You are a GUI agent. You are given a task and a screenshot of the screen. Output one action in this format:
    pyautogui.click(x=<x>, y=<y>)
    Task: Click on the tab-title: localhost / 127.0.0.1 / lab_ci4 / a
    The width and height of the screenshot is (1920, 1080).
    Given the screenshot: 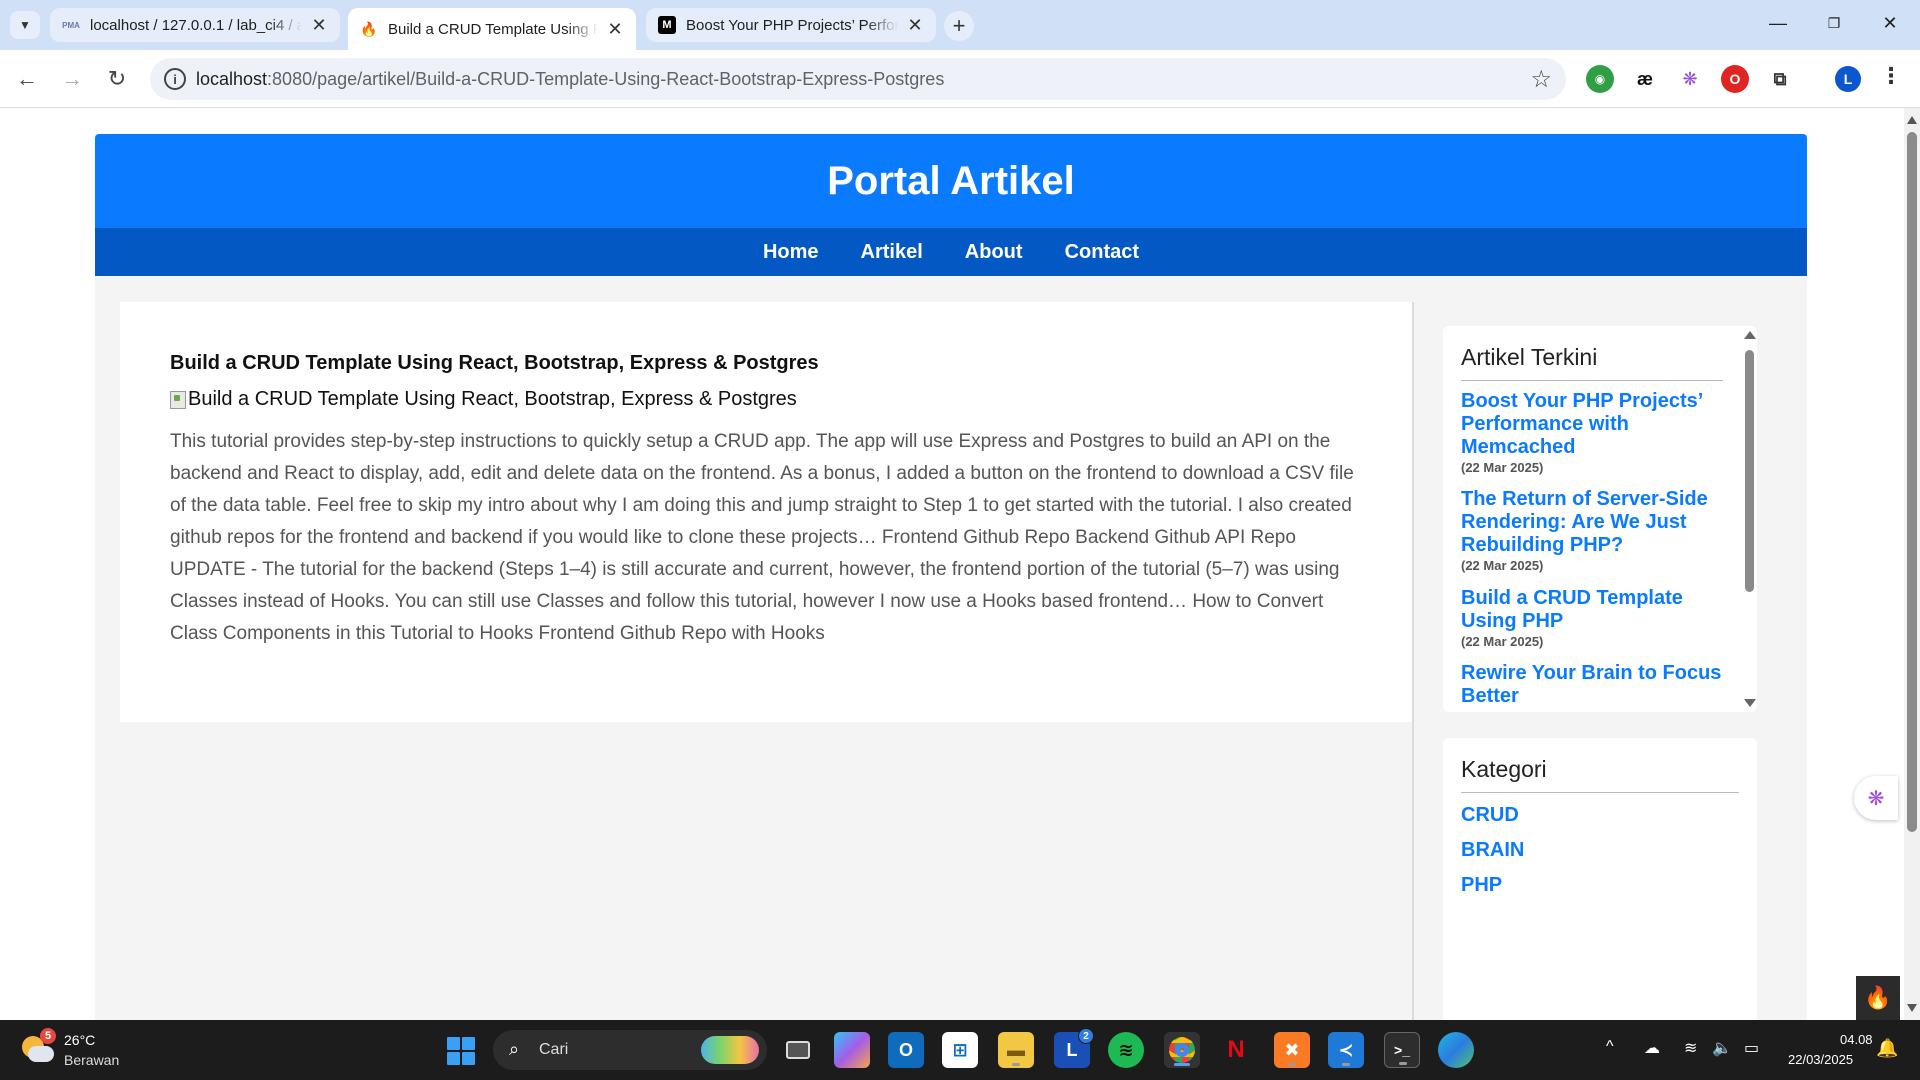 What is the action you would take?
    pyautogui.click(x=196, y=25)
    